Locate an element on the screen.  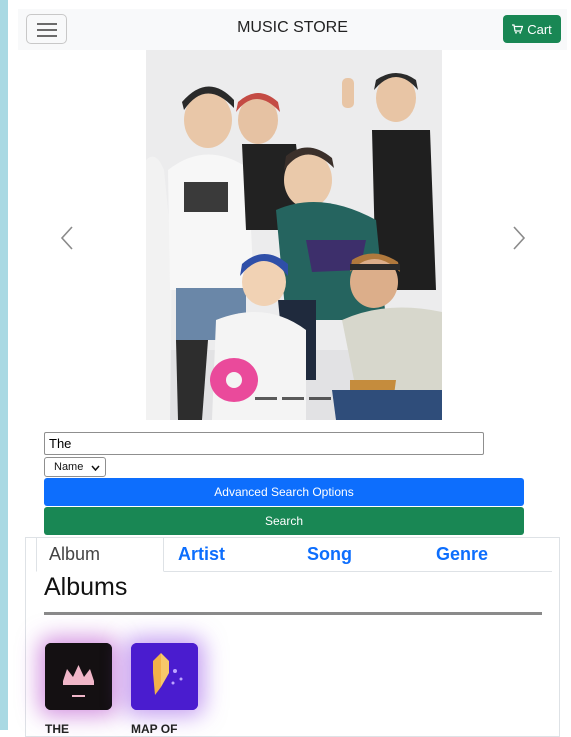
search-input is located at coordinates (264, 443).